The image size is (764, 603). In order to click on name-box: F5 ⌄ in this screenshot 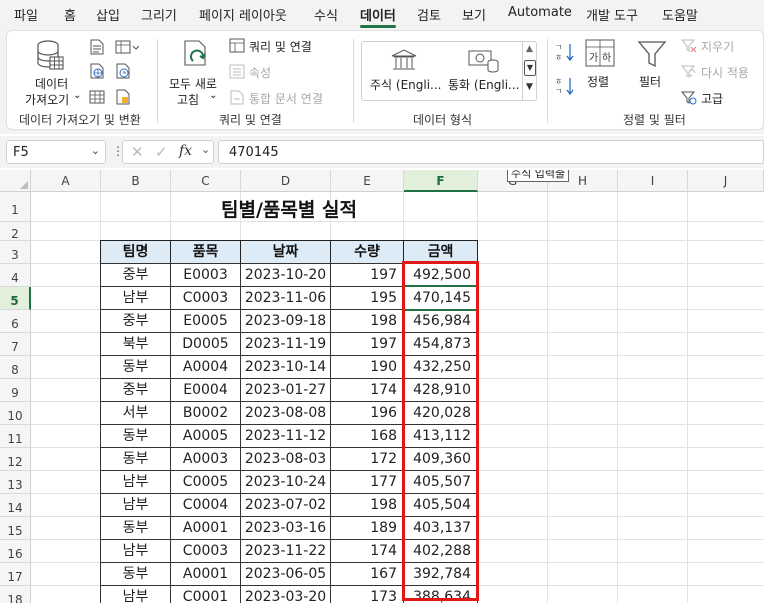, I will do `click(56, 152)`.